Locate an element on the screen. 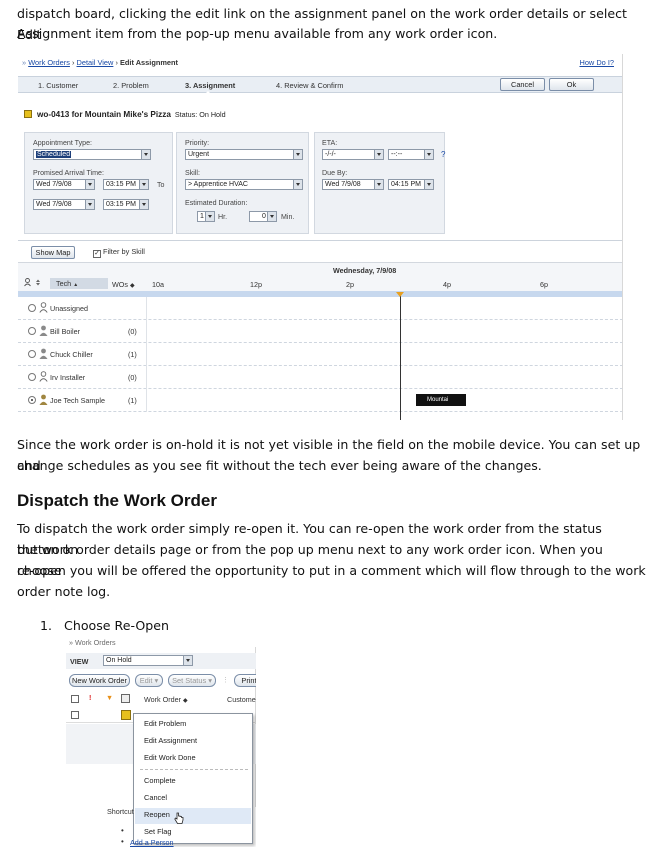 The image size is (661, 865). wos-column-header: WOs ◆ is located at coordinates (123, 284).